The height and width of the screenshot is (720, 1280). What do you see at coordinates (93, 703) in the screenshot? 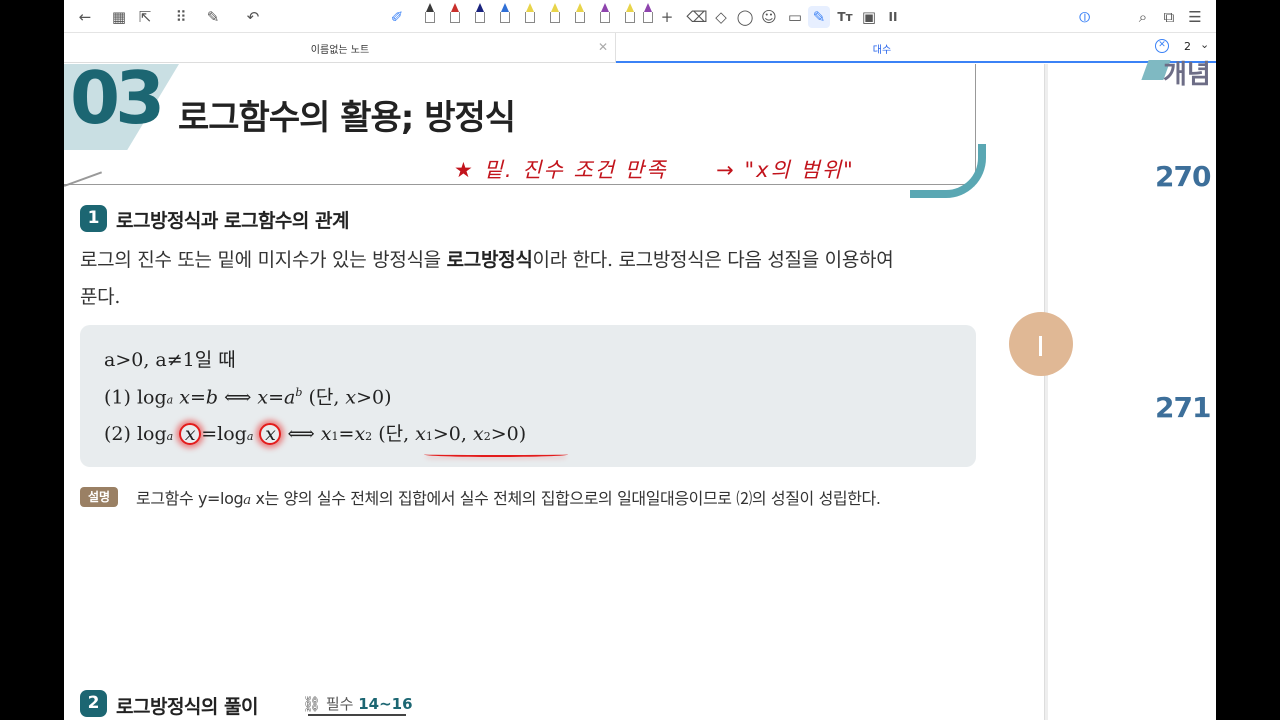
I see `section-badge: 2` at bounding box center [93, 703].